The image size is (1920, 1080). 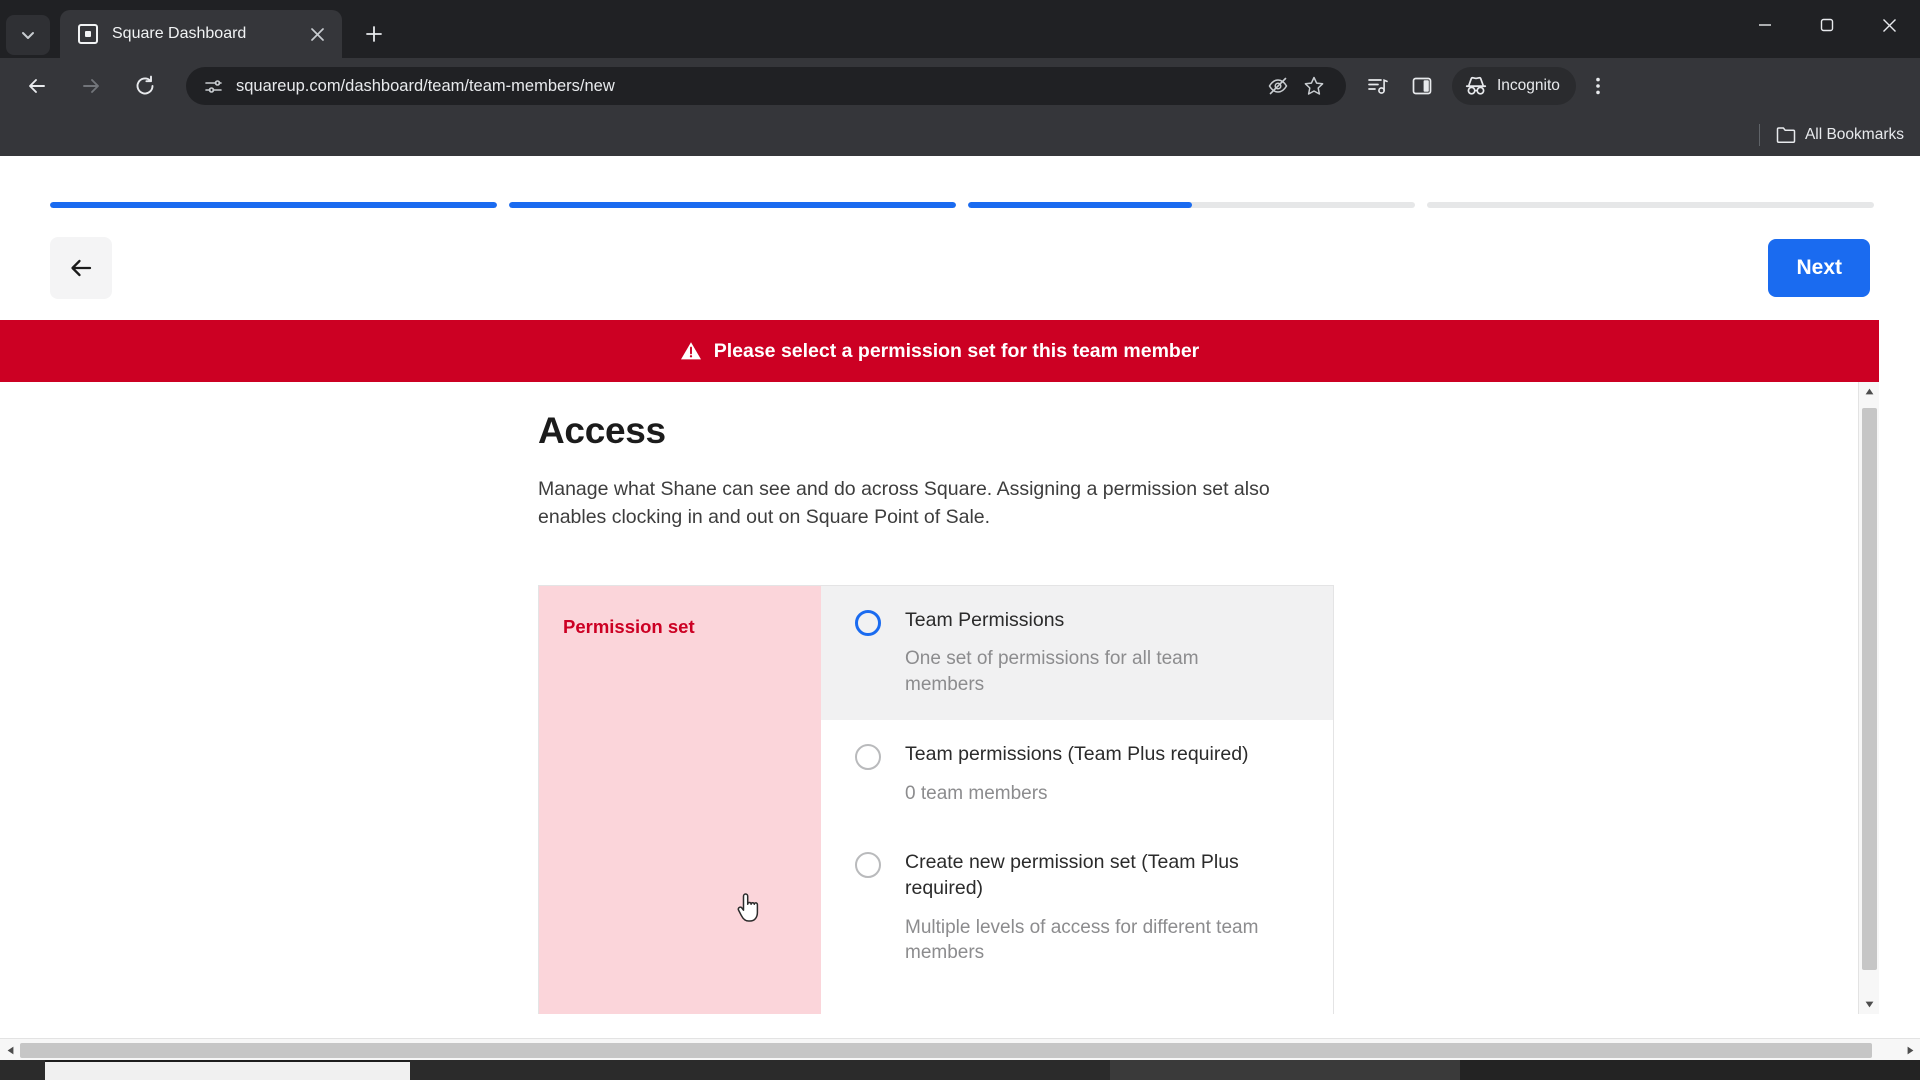 What do you see at coordinates (1819, 268) in the screenshot?
I see `next-button: Next` at bounding box center [1819, 268].